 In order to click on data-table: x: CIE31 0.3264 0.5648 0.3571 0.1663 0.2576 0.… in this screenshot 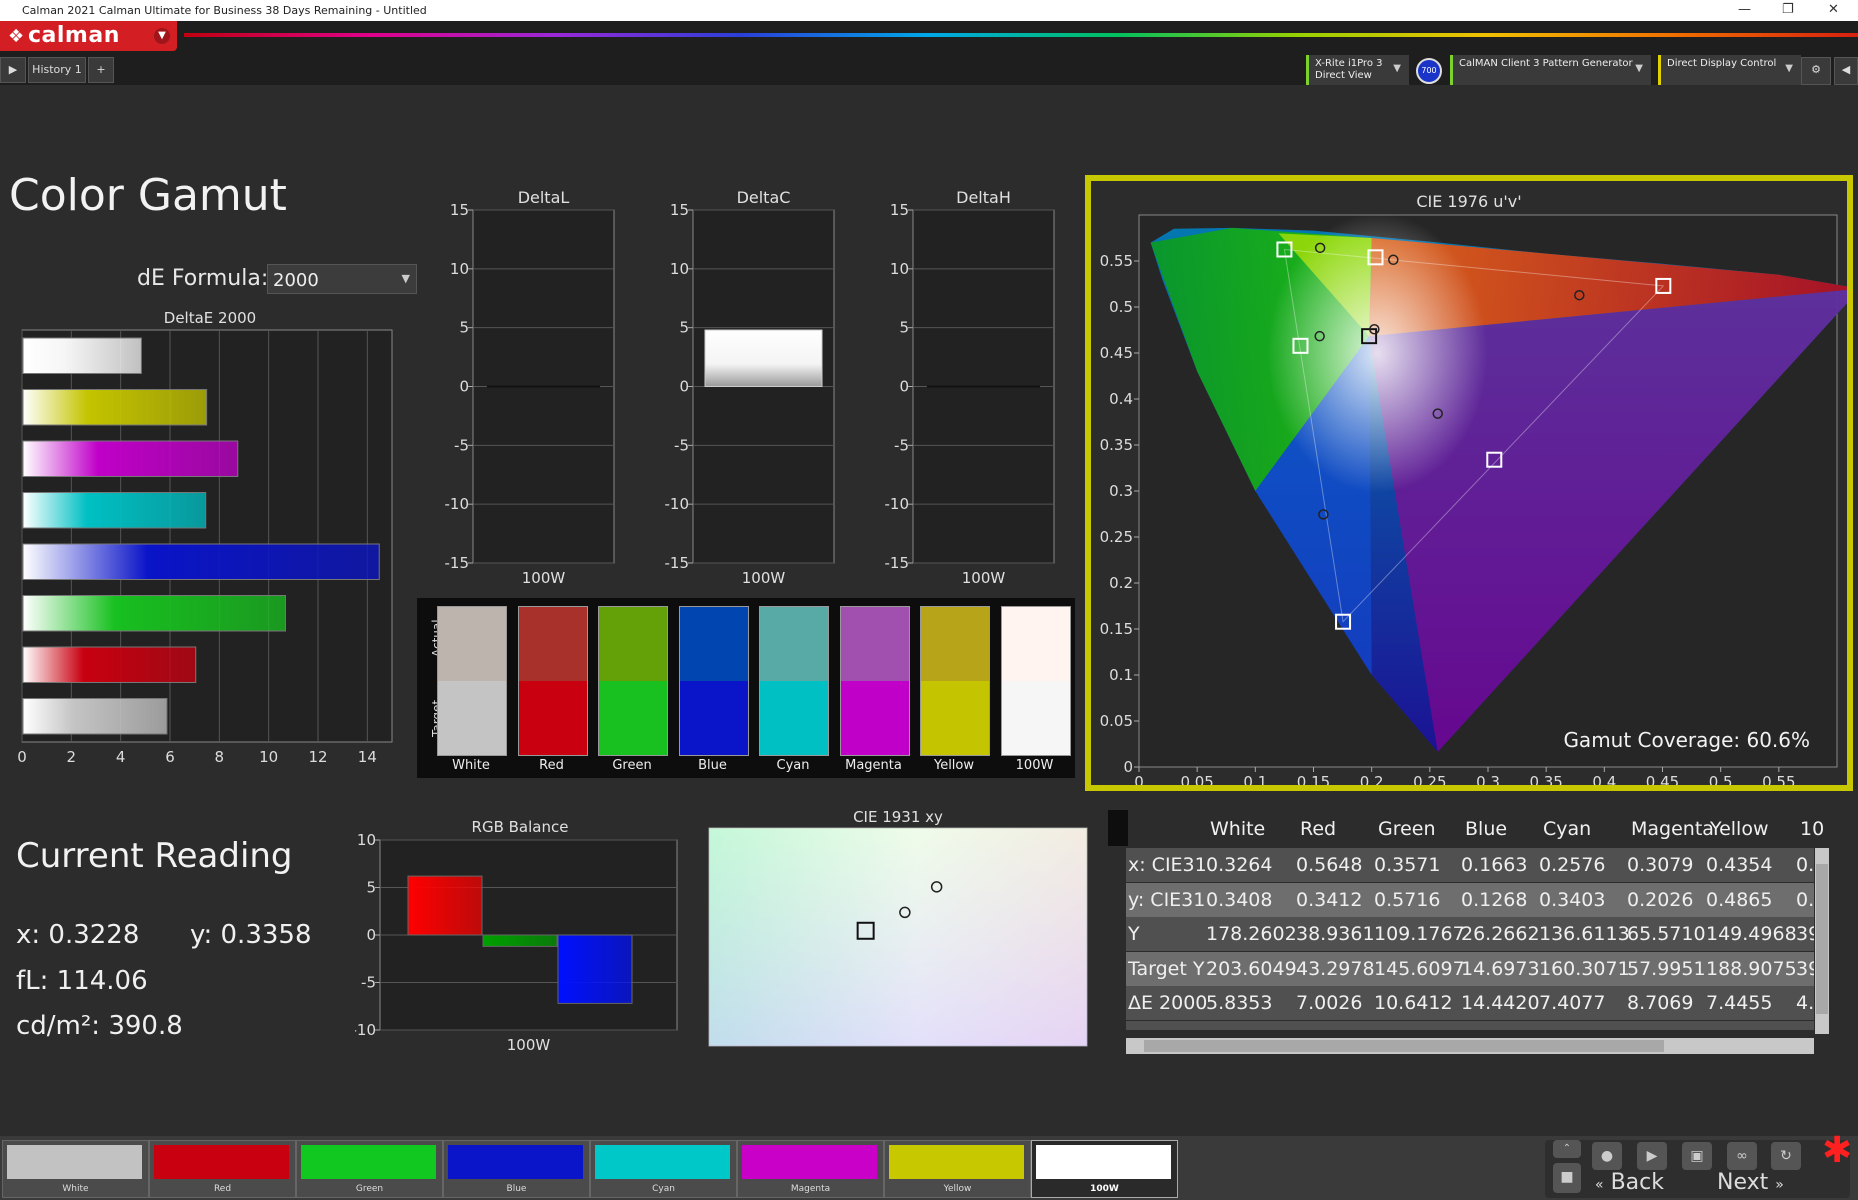, I will do `click(1470, 939)`.